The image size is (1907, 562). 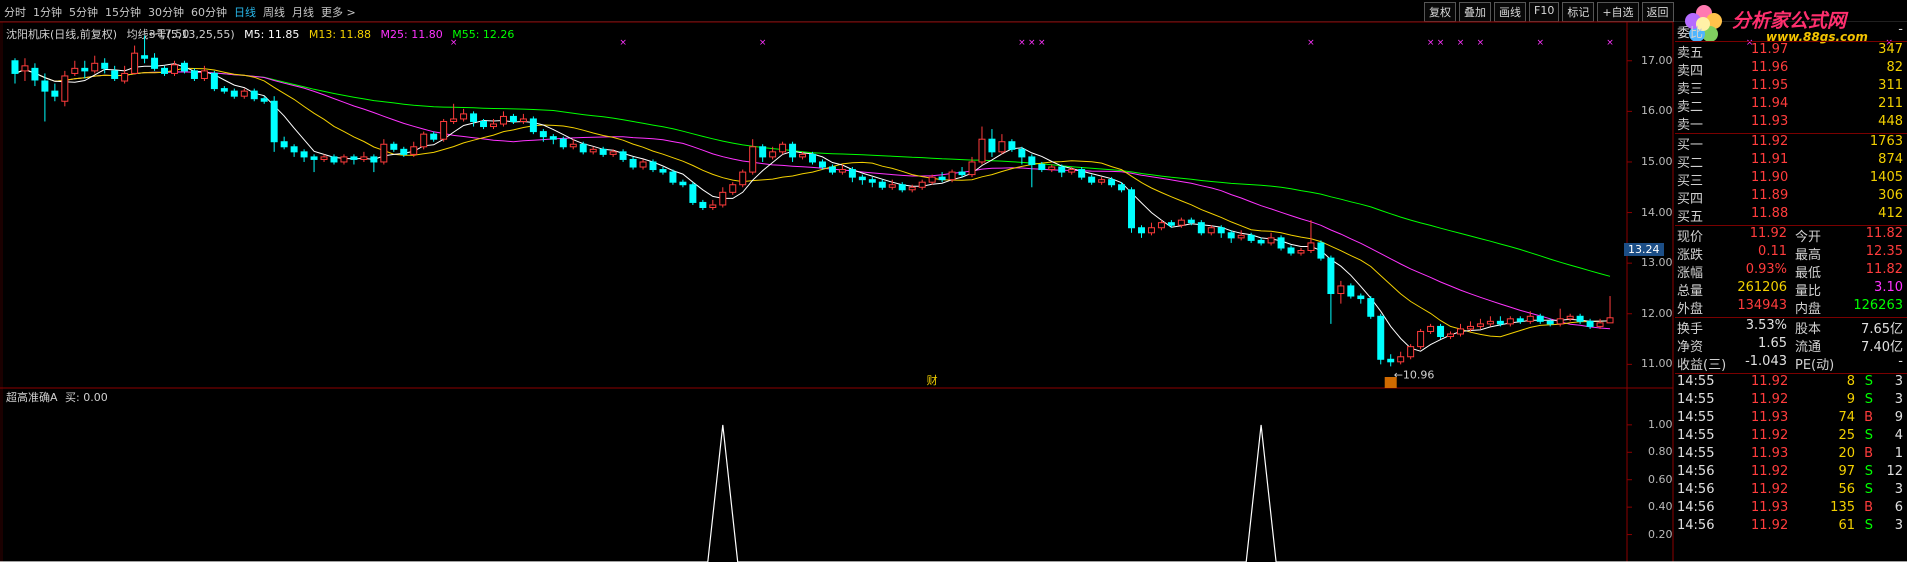 I want to click on sell-row: 卖三 11.95 311, so click(x=1791, y=87).